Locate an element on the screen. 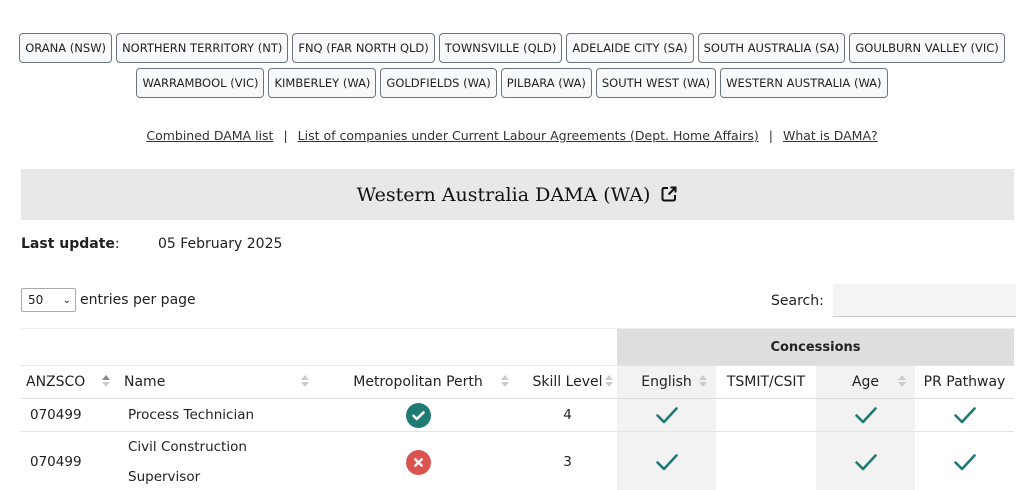  column-header-label: Age is located at coordinates (865, 382).